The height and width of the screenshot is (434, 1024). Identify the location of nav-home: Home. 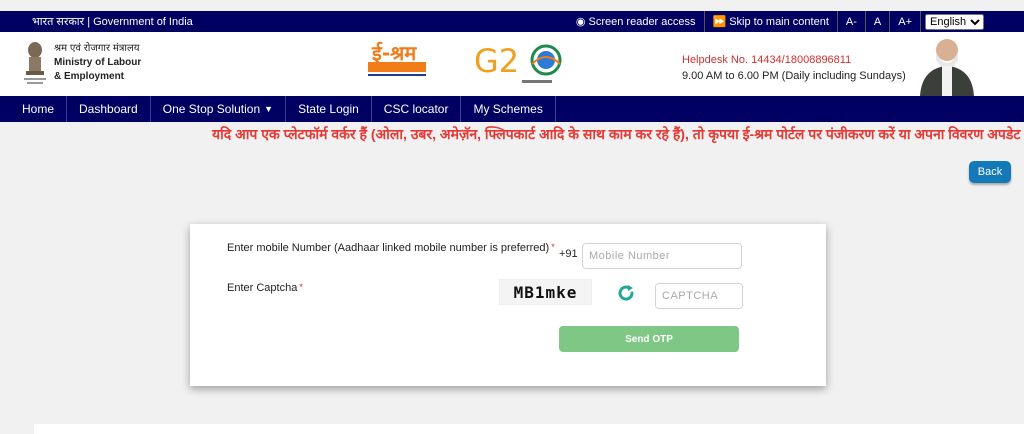
(39, 109).